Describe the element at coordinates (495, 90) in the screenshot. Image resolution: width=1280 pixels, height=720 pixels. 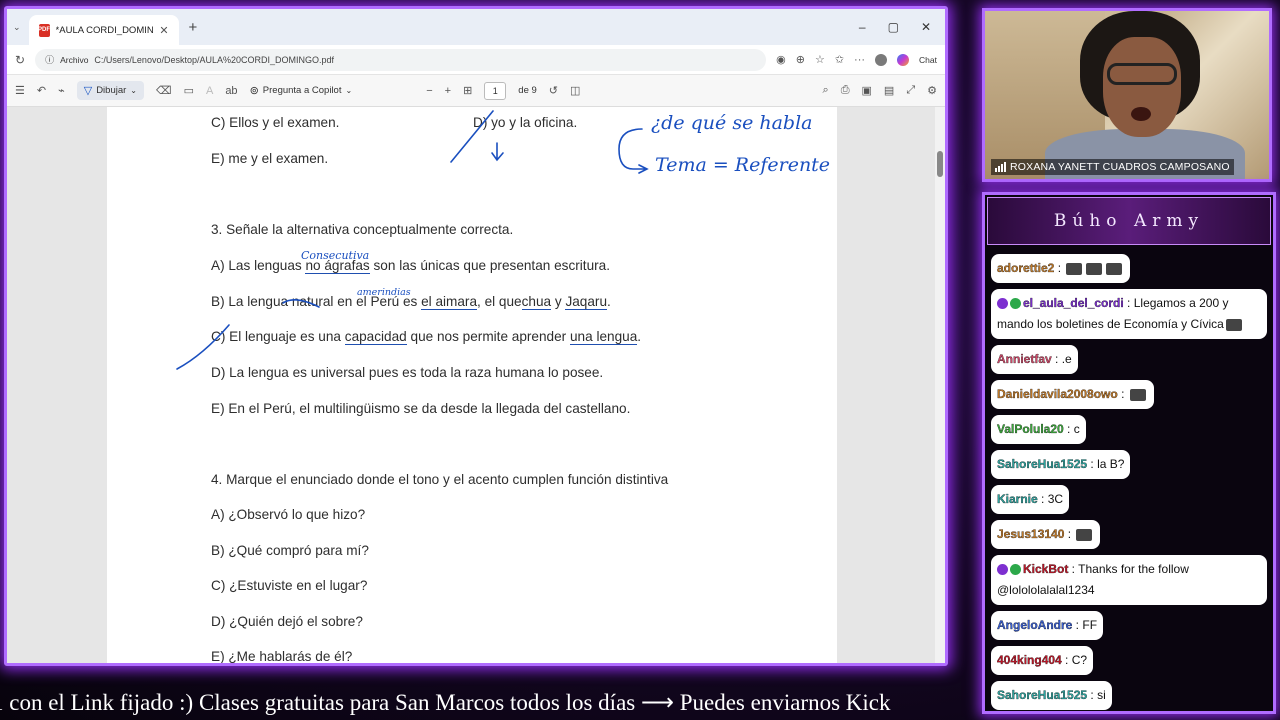
I see `page-number-input: 1` at that location.